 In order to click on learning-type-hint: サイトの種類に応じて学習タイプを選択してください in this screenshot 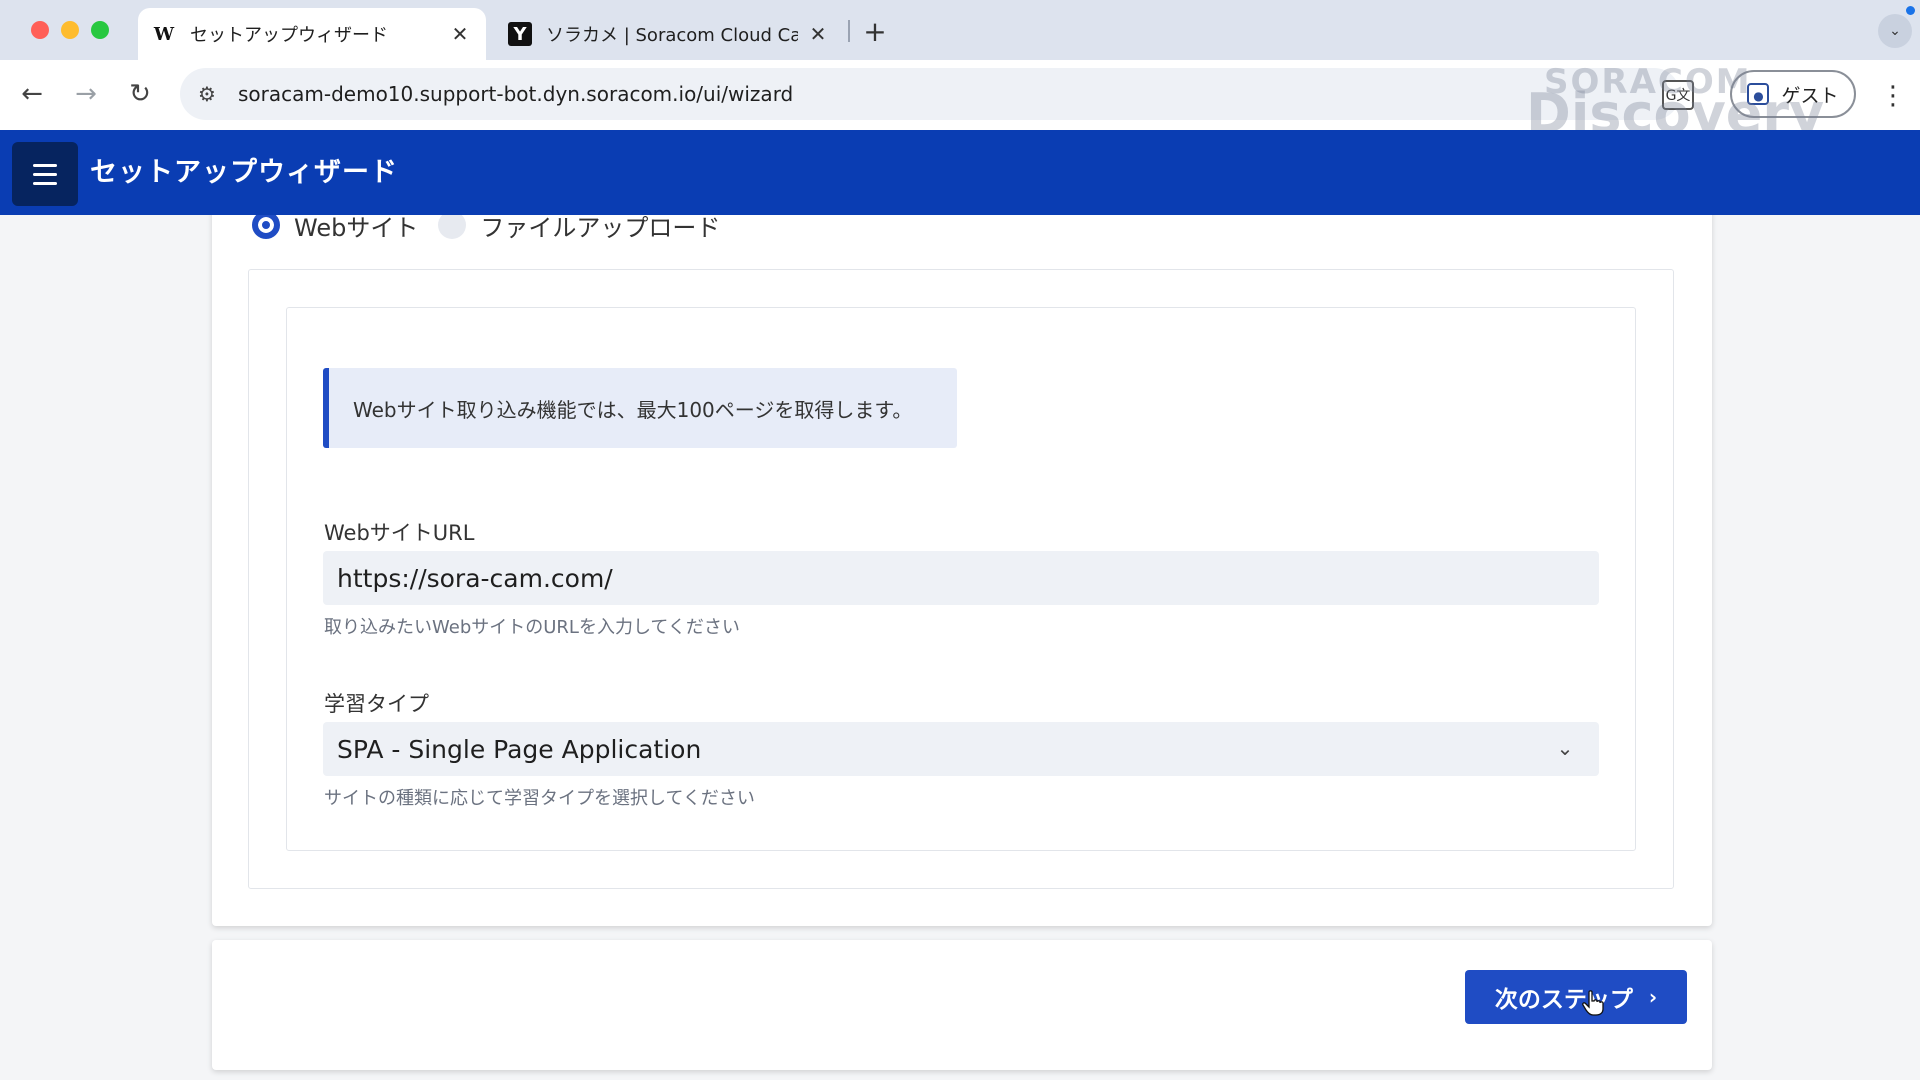, I will do `click(539, 798)`.